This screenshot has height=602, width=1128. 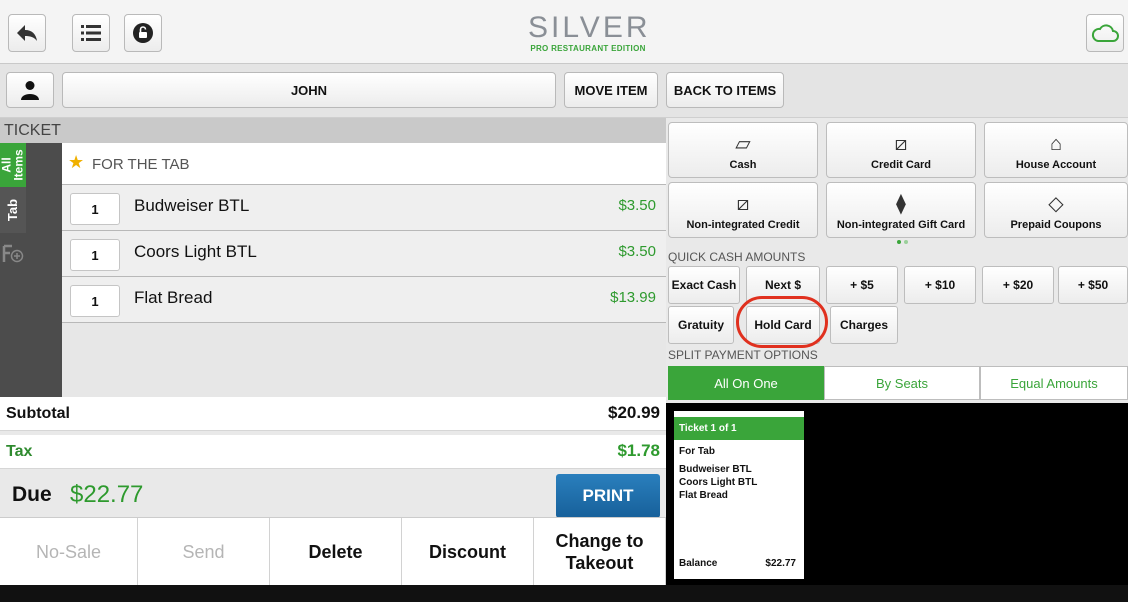 What do you see at coordinates (1056, 144) in the screenshot?
I see `house-icon: ⌂` at bounding box center [1056, 144].